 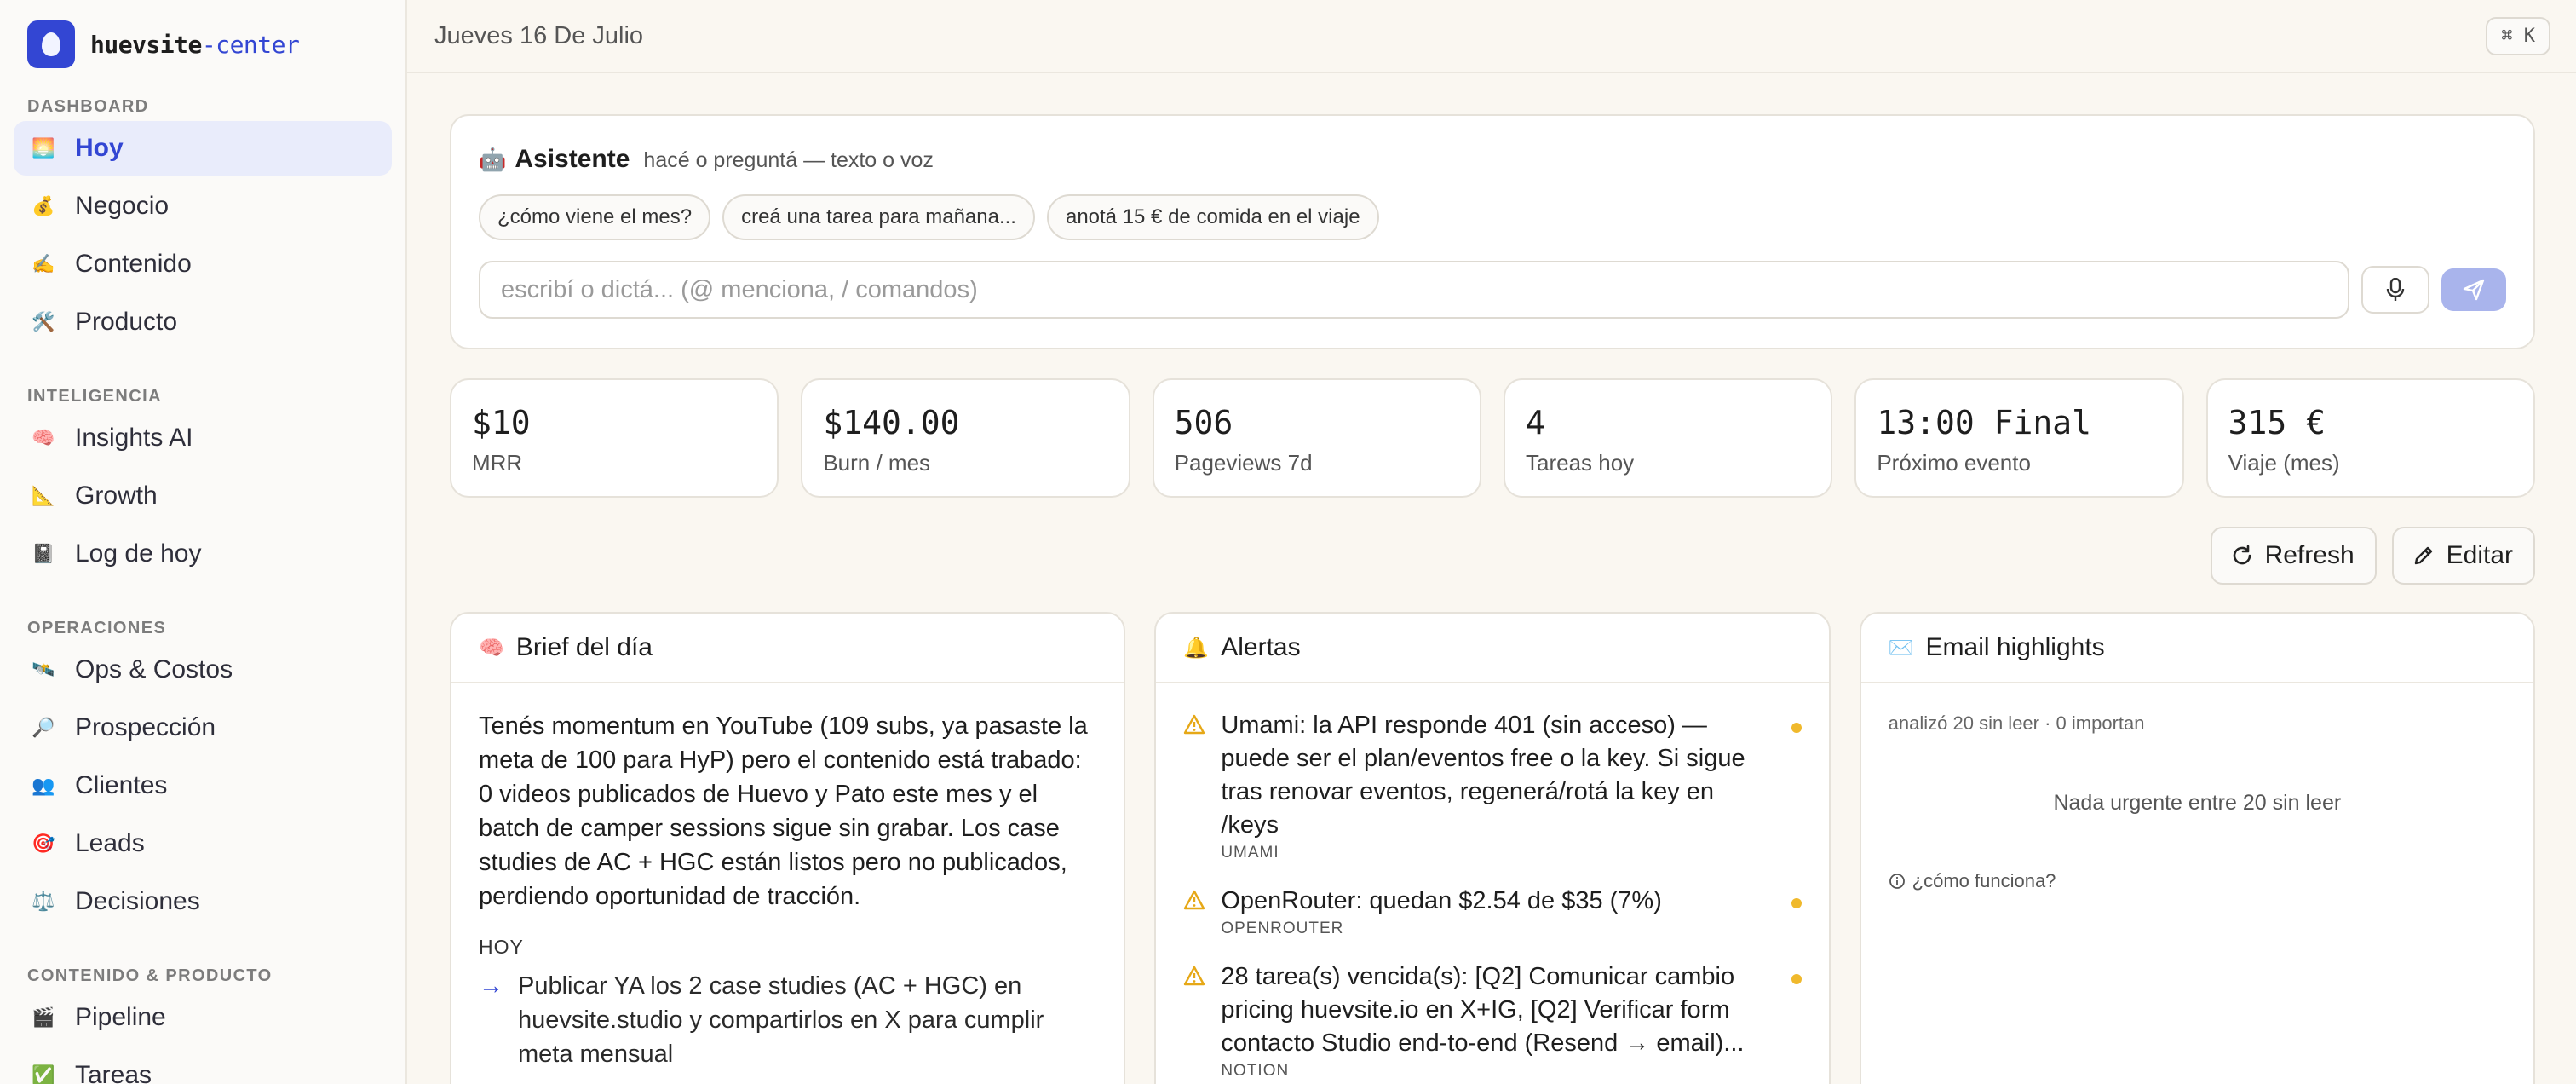 I want to click on assistant-title: Asistente, so click(x=572, y=159).